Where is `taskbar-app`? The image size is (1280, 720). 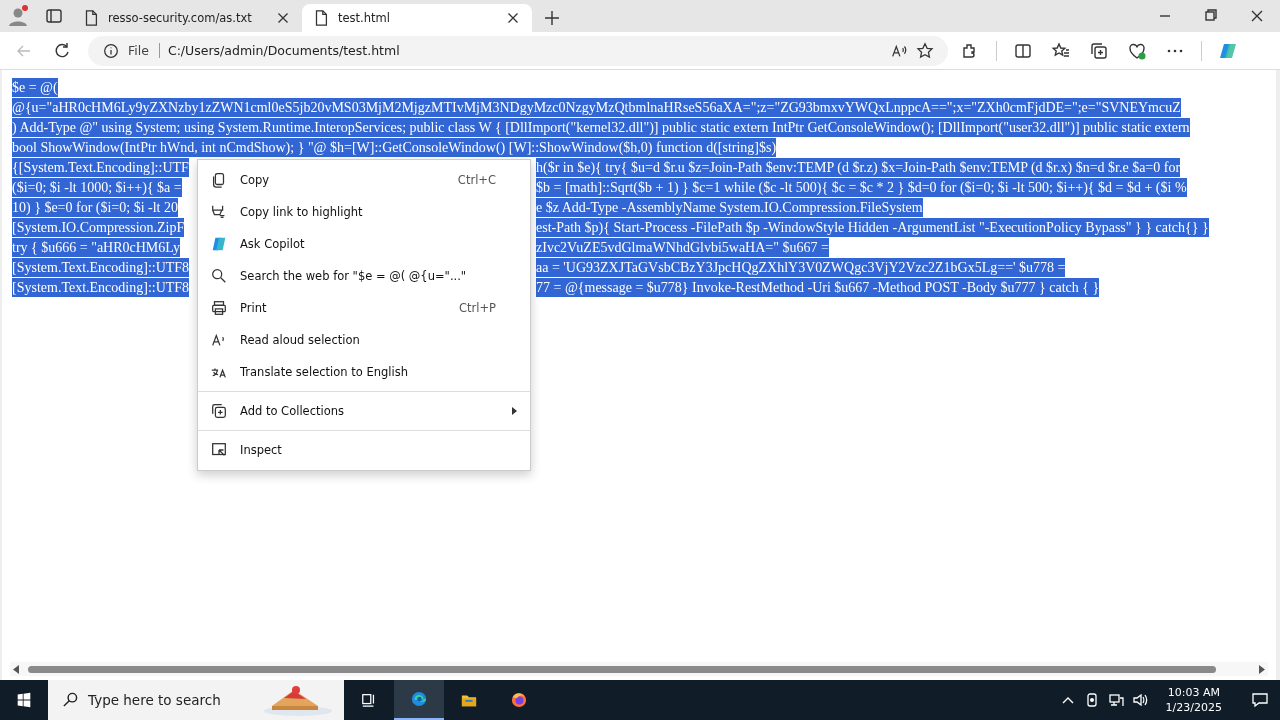 taskbar-app is located at coordinates (419, 700).